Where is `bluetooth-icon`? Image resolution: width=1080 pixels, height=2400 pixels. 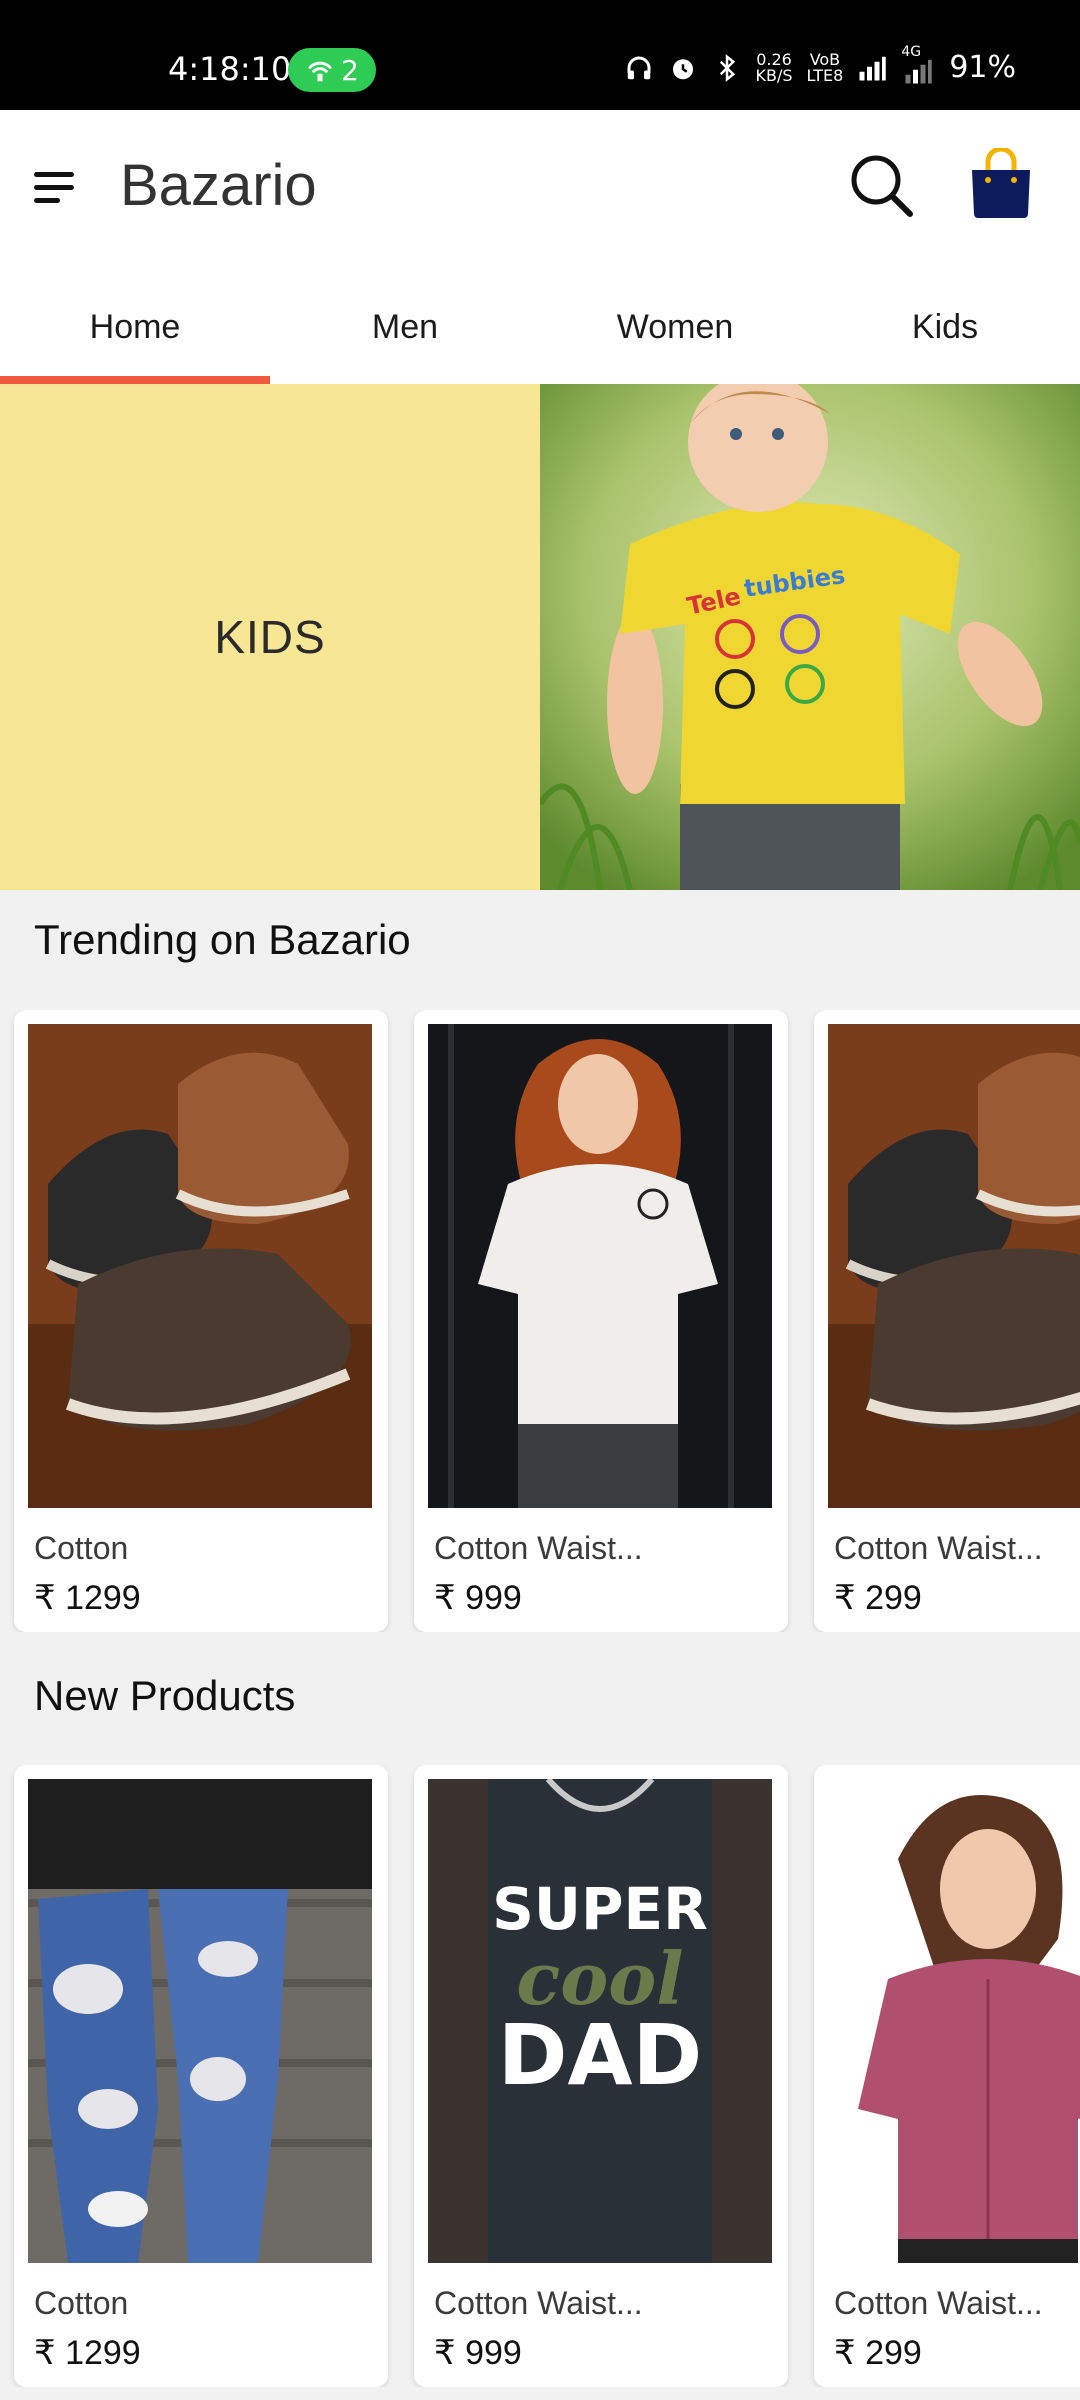
bluetooth-icon is located at coordinates (727, 67).